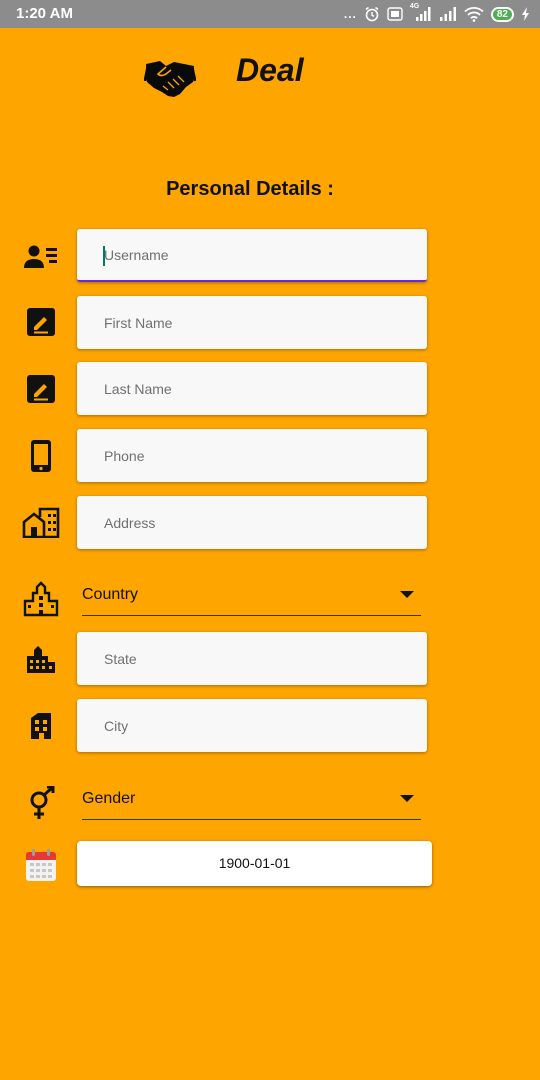 Image resolution: width=540 pixels, height=1080 pixels. I want to click on first-name-field, so click(252, 322).